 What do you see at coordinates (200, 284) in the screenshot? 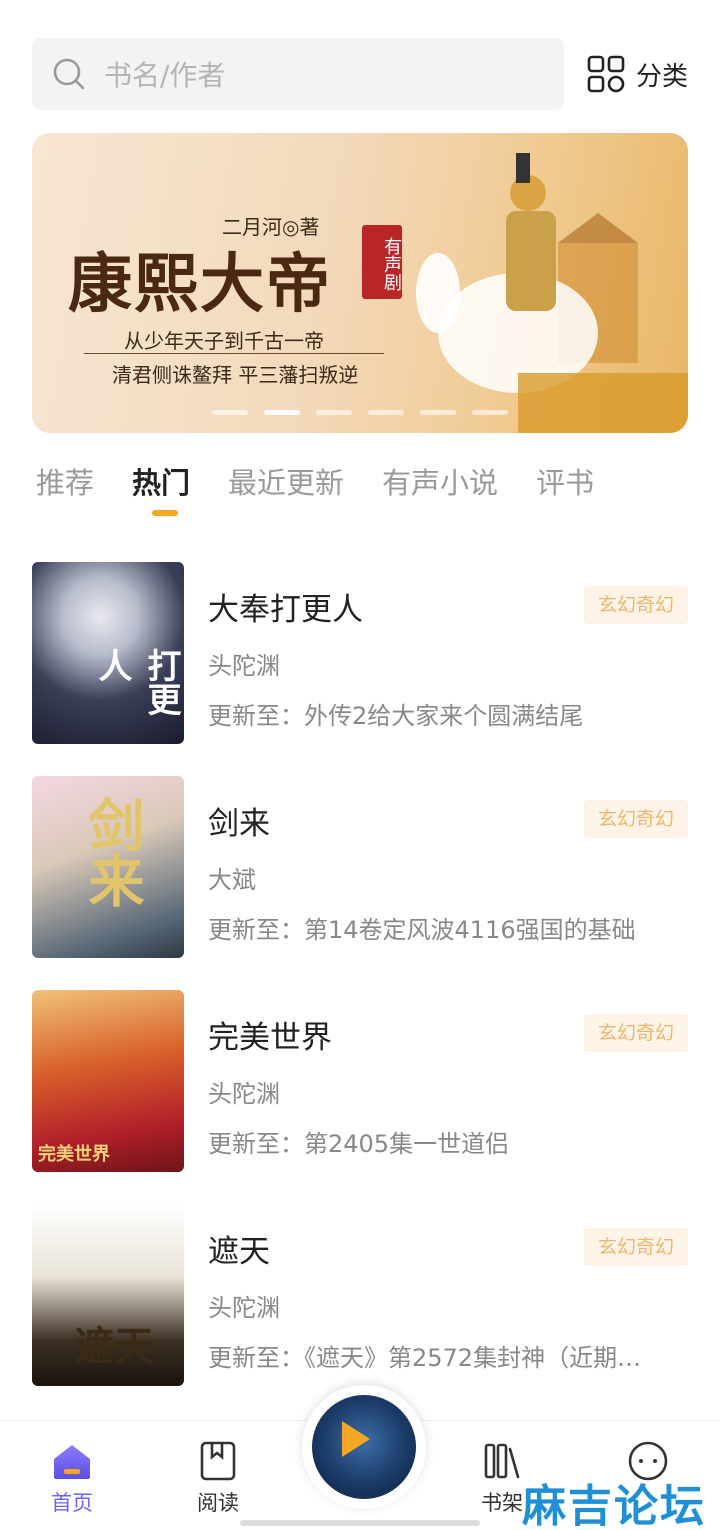
I see `banner-title: 康熙大帝` at bounding box center [200, 284].